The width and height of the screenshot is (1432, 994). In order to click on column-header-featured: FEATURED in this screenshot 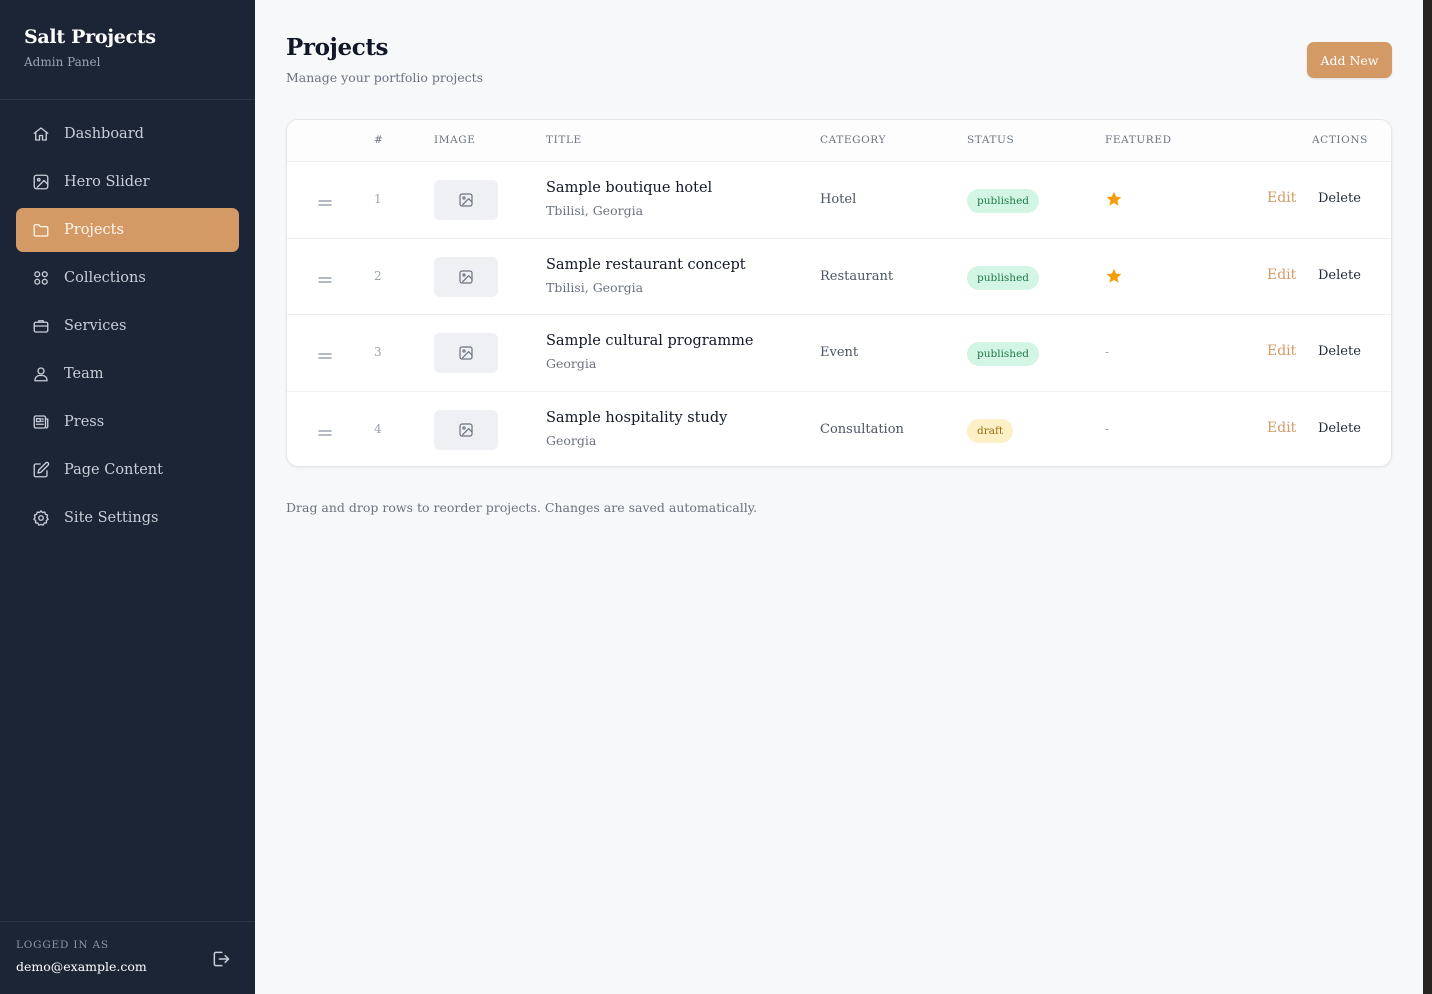, I will do `click(1138, 140)`.